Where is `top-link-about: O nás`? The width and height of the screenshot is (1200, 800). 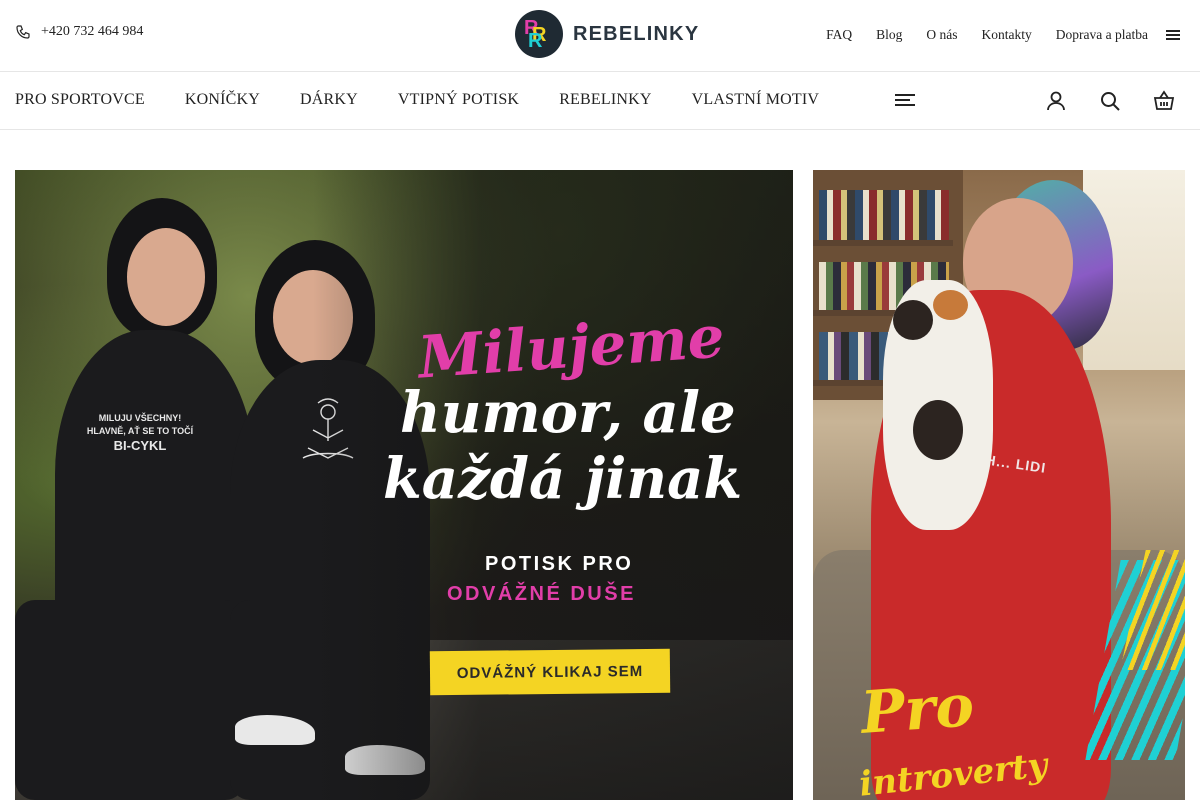 top-link-about: O nás is located at coordinates (941, 35).